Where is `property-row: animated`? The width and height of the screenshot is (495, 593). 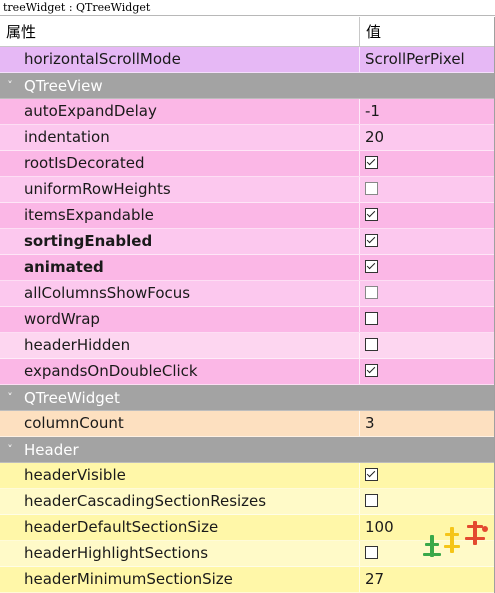
property-row: animated is located at coordinates (247, 268).